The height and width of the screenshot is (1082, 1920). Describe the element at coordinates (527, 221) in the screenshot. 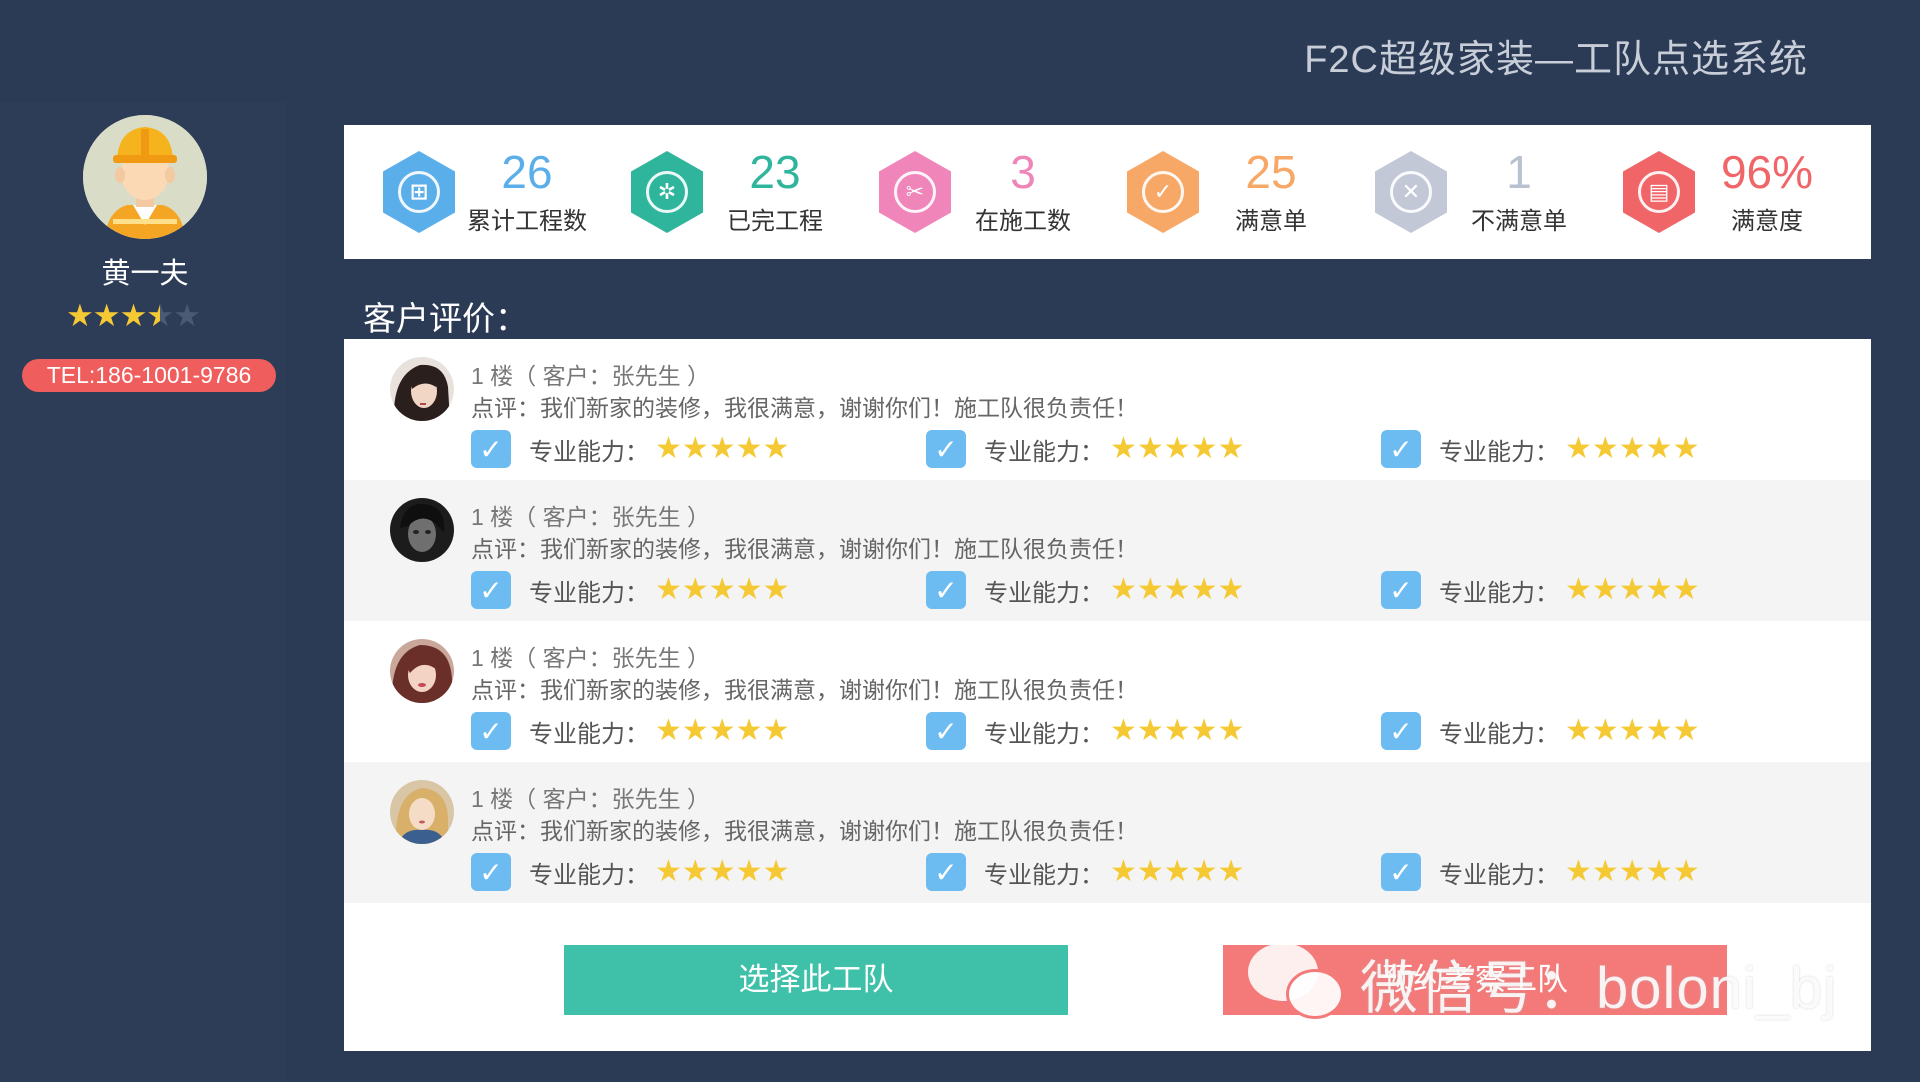

I see `stat-label: 累计工程数` at that location.